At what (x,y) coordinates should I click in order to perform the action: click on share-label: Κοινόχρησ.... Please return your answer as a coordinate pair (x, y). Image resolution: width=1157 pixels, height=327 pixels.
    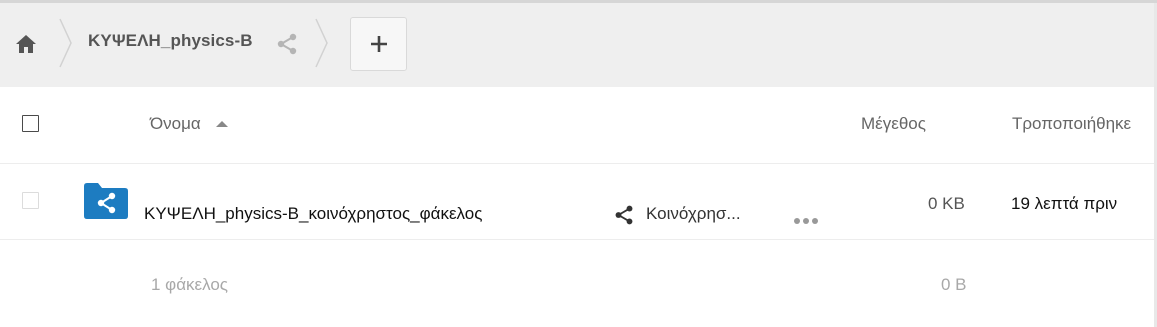
    Looking at the image, I should click on (693, 213).